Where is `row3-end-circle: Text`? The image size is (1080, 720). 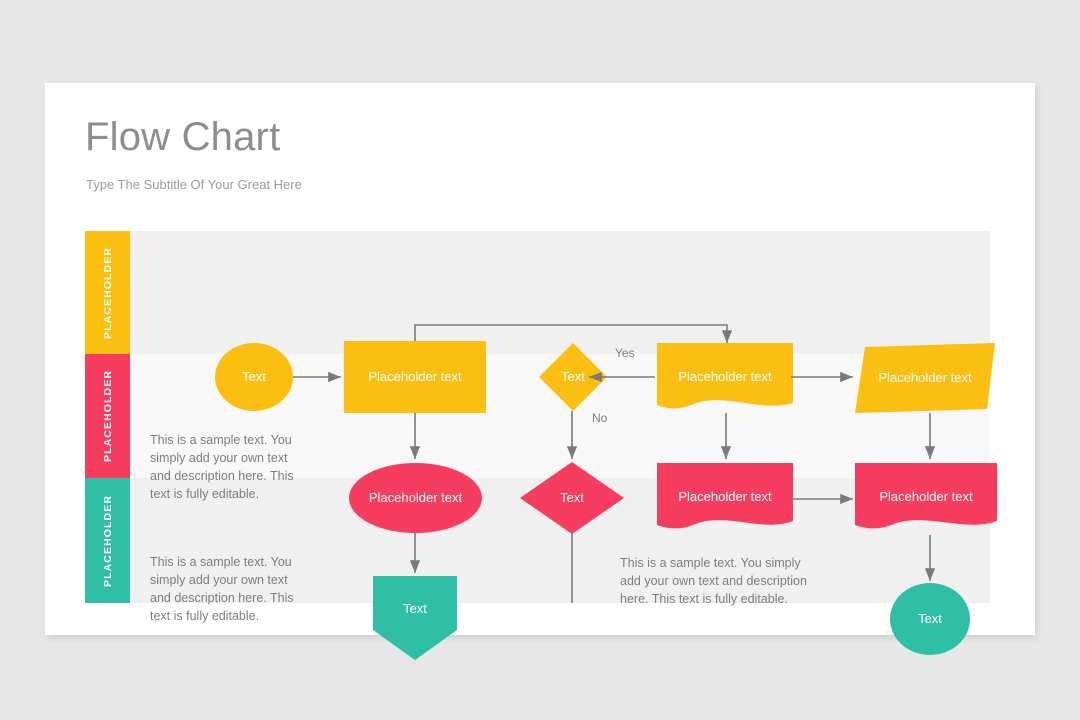 row3-end-circle: Text is located at coordinates (930, 619).